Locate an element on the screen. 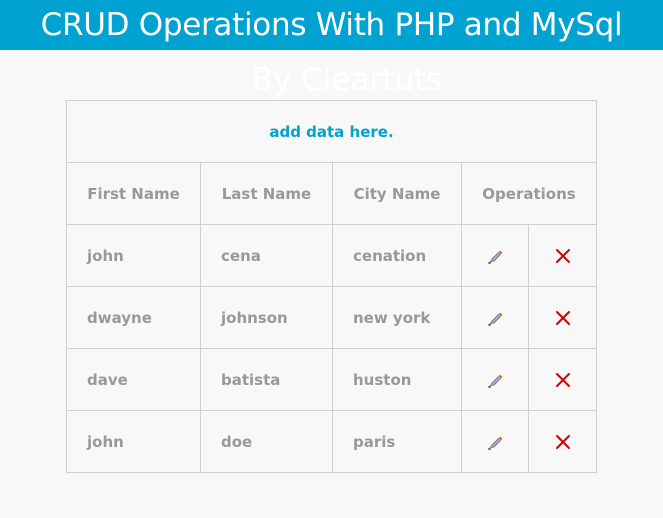  table-row: john cena cenation is located at coordinates (331, 255).